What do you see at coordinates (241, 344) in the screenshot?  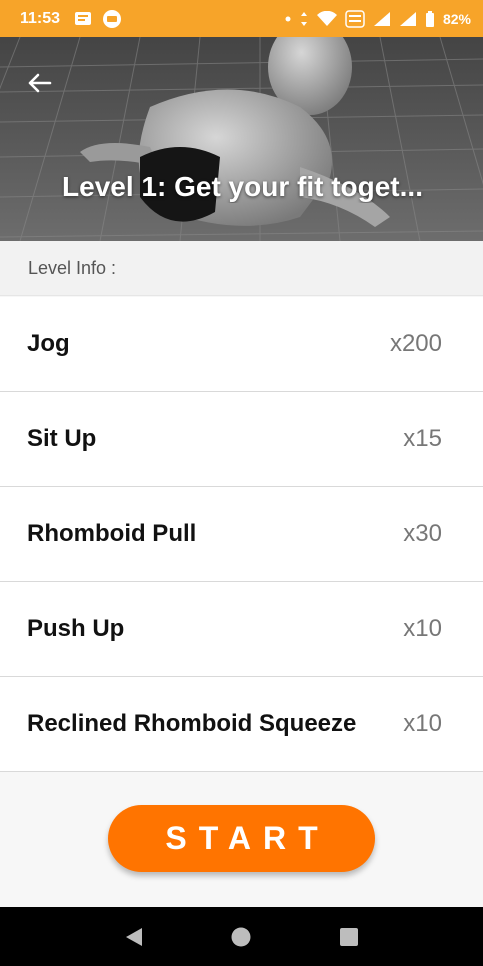 I see `exercise-row-jog: Jog x200` at bounding box center [241, 344].